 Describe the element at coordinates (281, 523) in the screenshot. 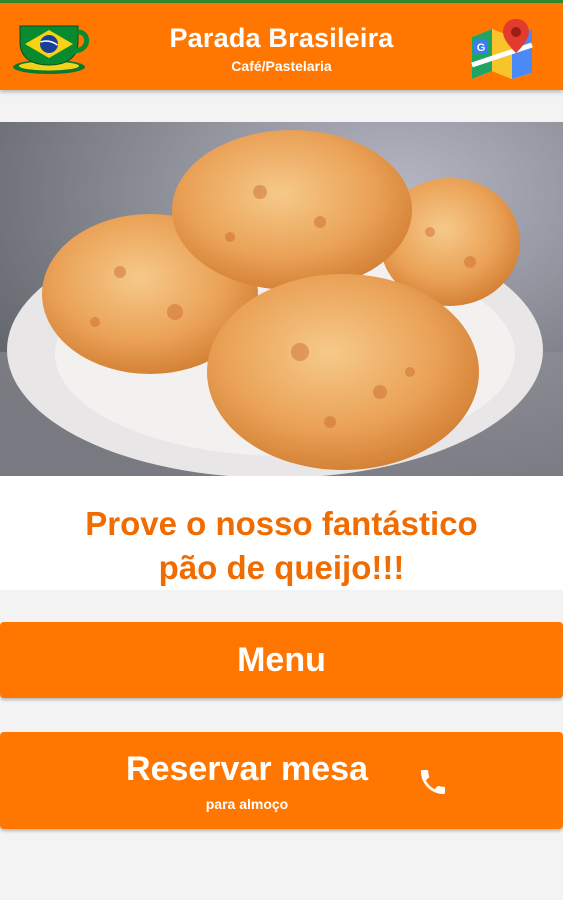

I see `promo-line-1: Prove o nosso fantástico` at that location.